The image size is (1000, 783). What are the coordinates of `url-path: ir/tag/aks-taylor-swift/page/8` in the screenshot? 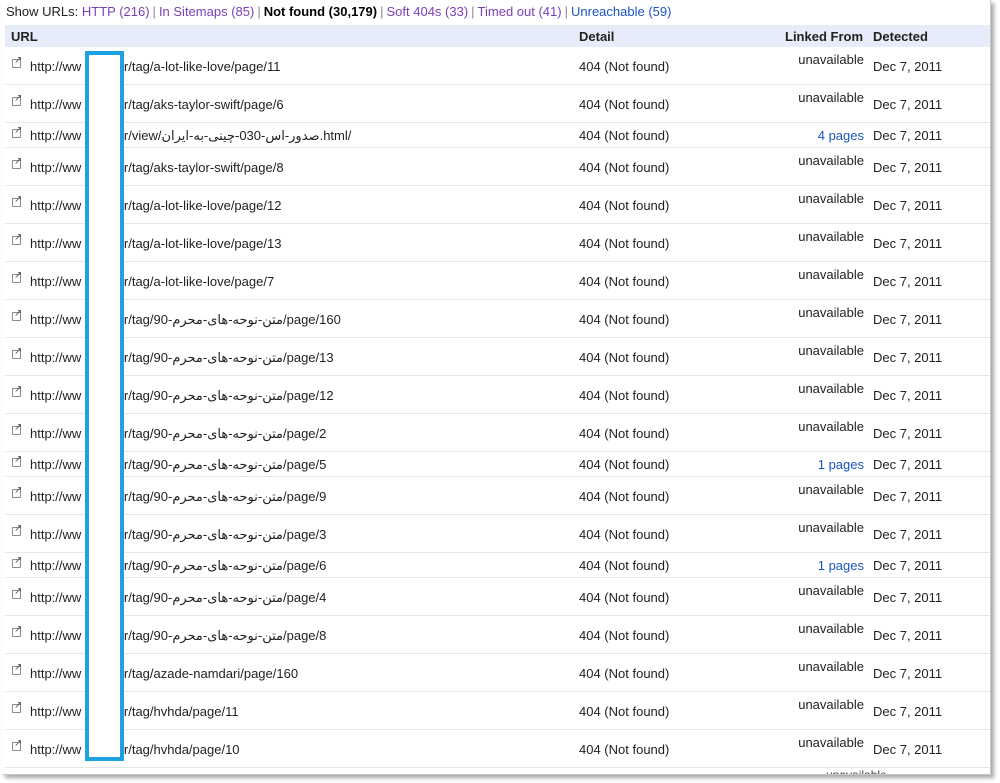 It's located at (202, 167).